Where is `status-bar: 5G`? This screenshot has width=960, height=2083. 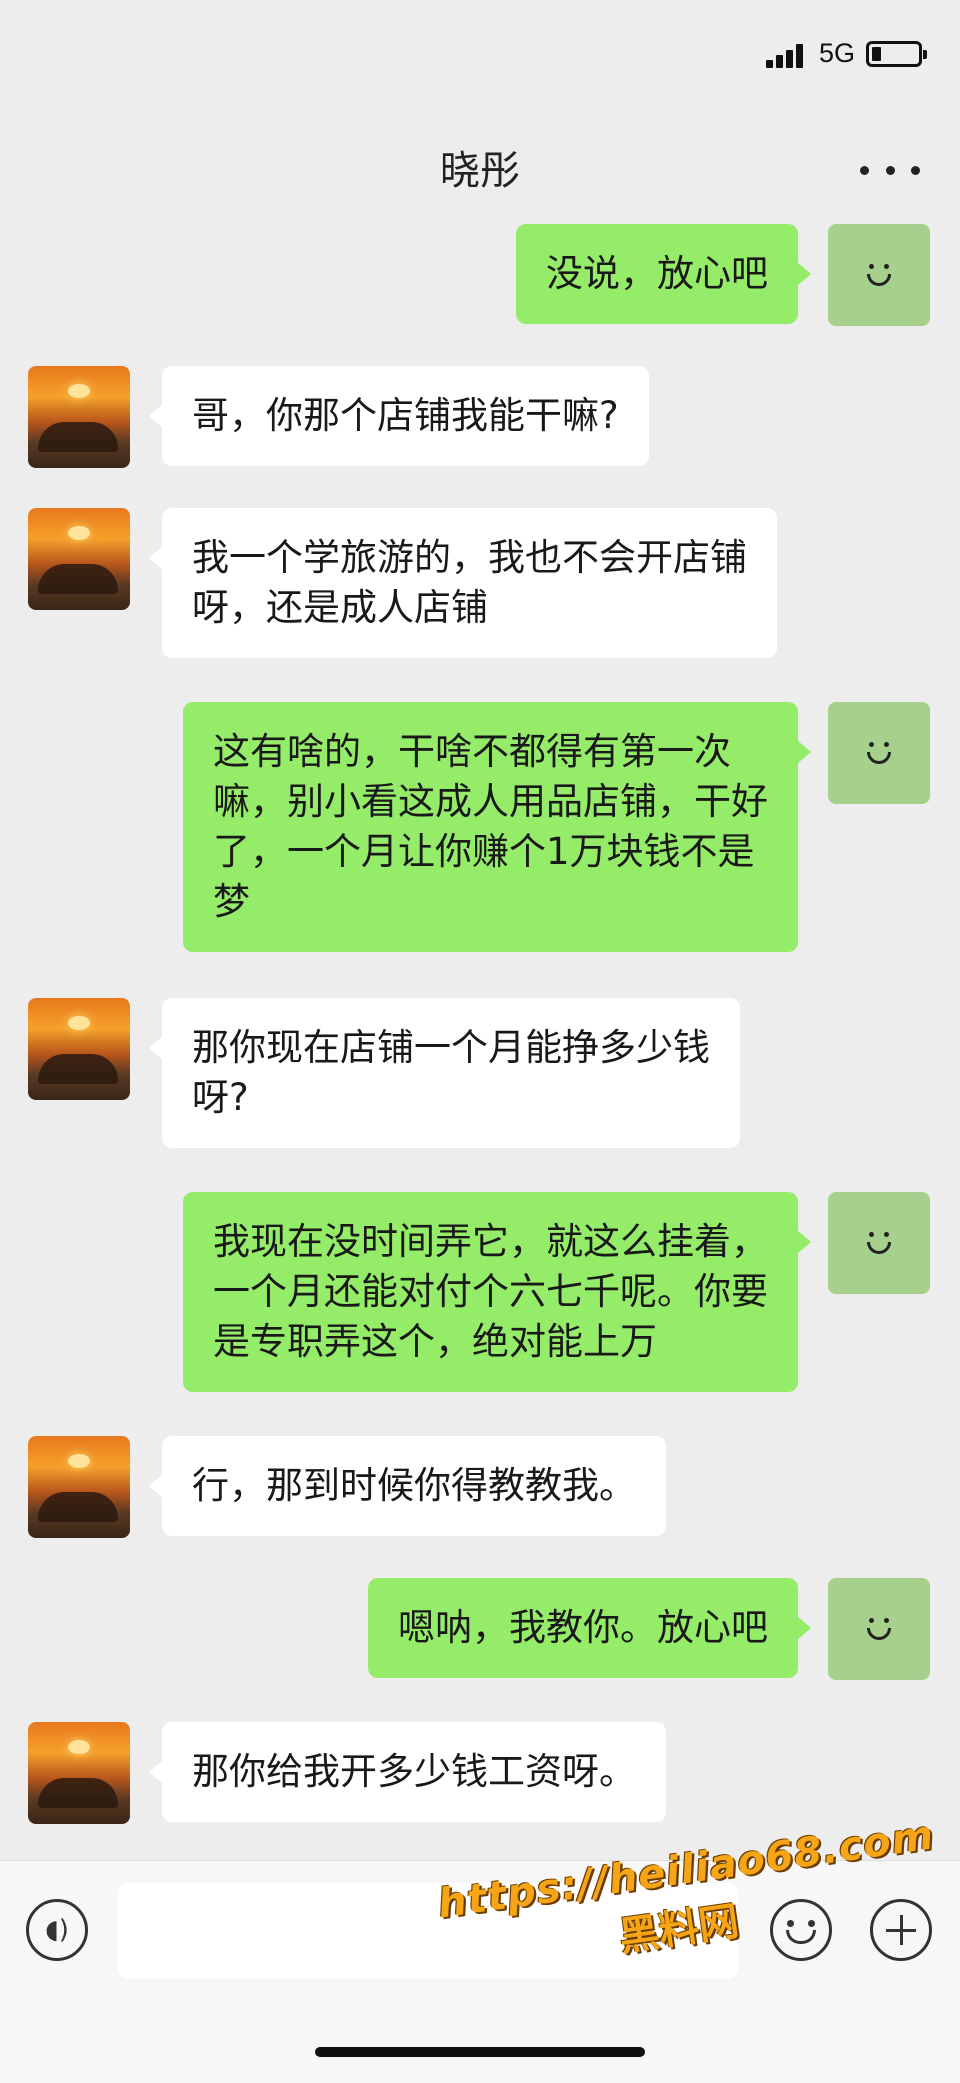 status-bar: 5G is located at coordinates (480, 55).